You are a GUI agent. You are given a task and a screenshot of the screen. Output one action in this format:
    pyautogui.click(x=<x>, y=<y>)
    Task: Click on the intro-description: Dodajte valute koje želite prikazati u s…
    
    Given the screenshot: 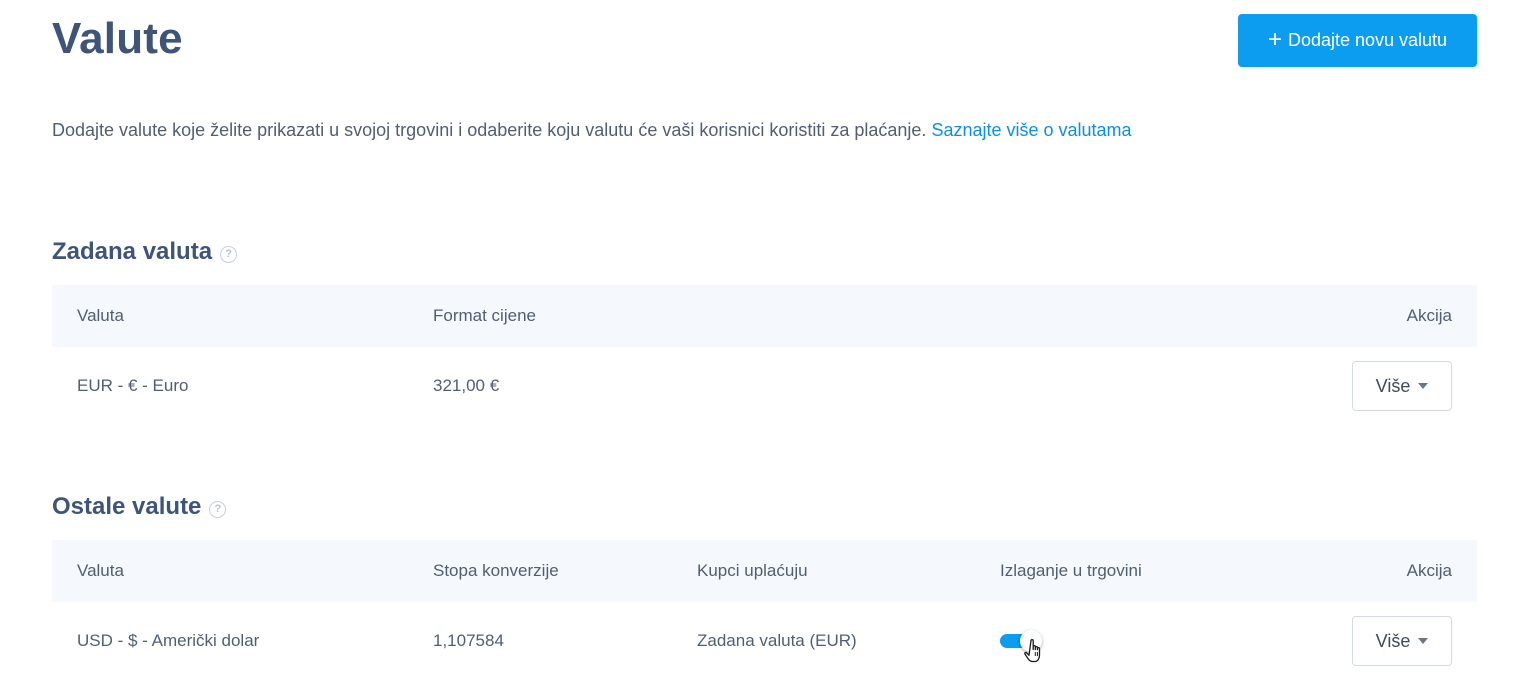 What is the action you would take?
    pyautogui.click(x=489, y=130)
    